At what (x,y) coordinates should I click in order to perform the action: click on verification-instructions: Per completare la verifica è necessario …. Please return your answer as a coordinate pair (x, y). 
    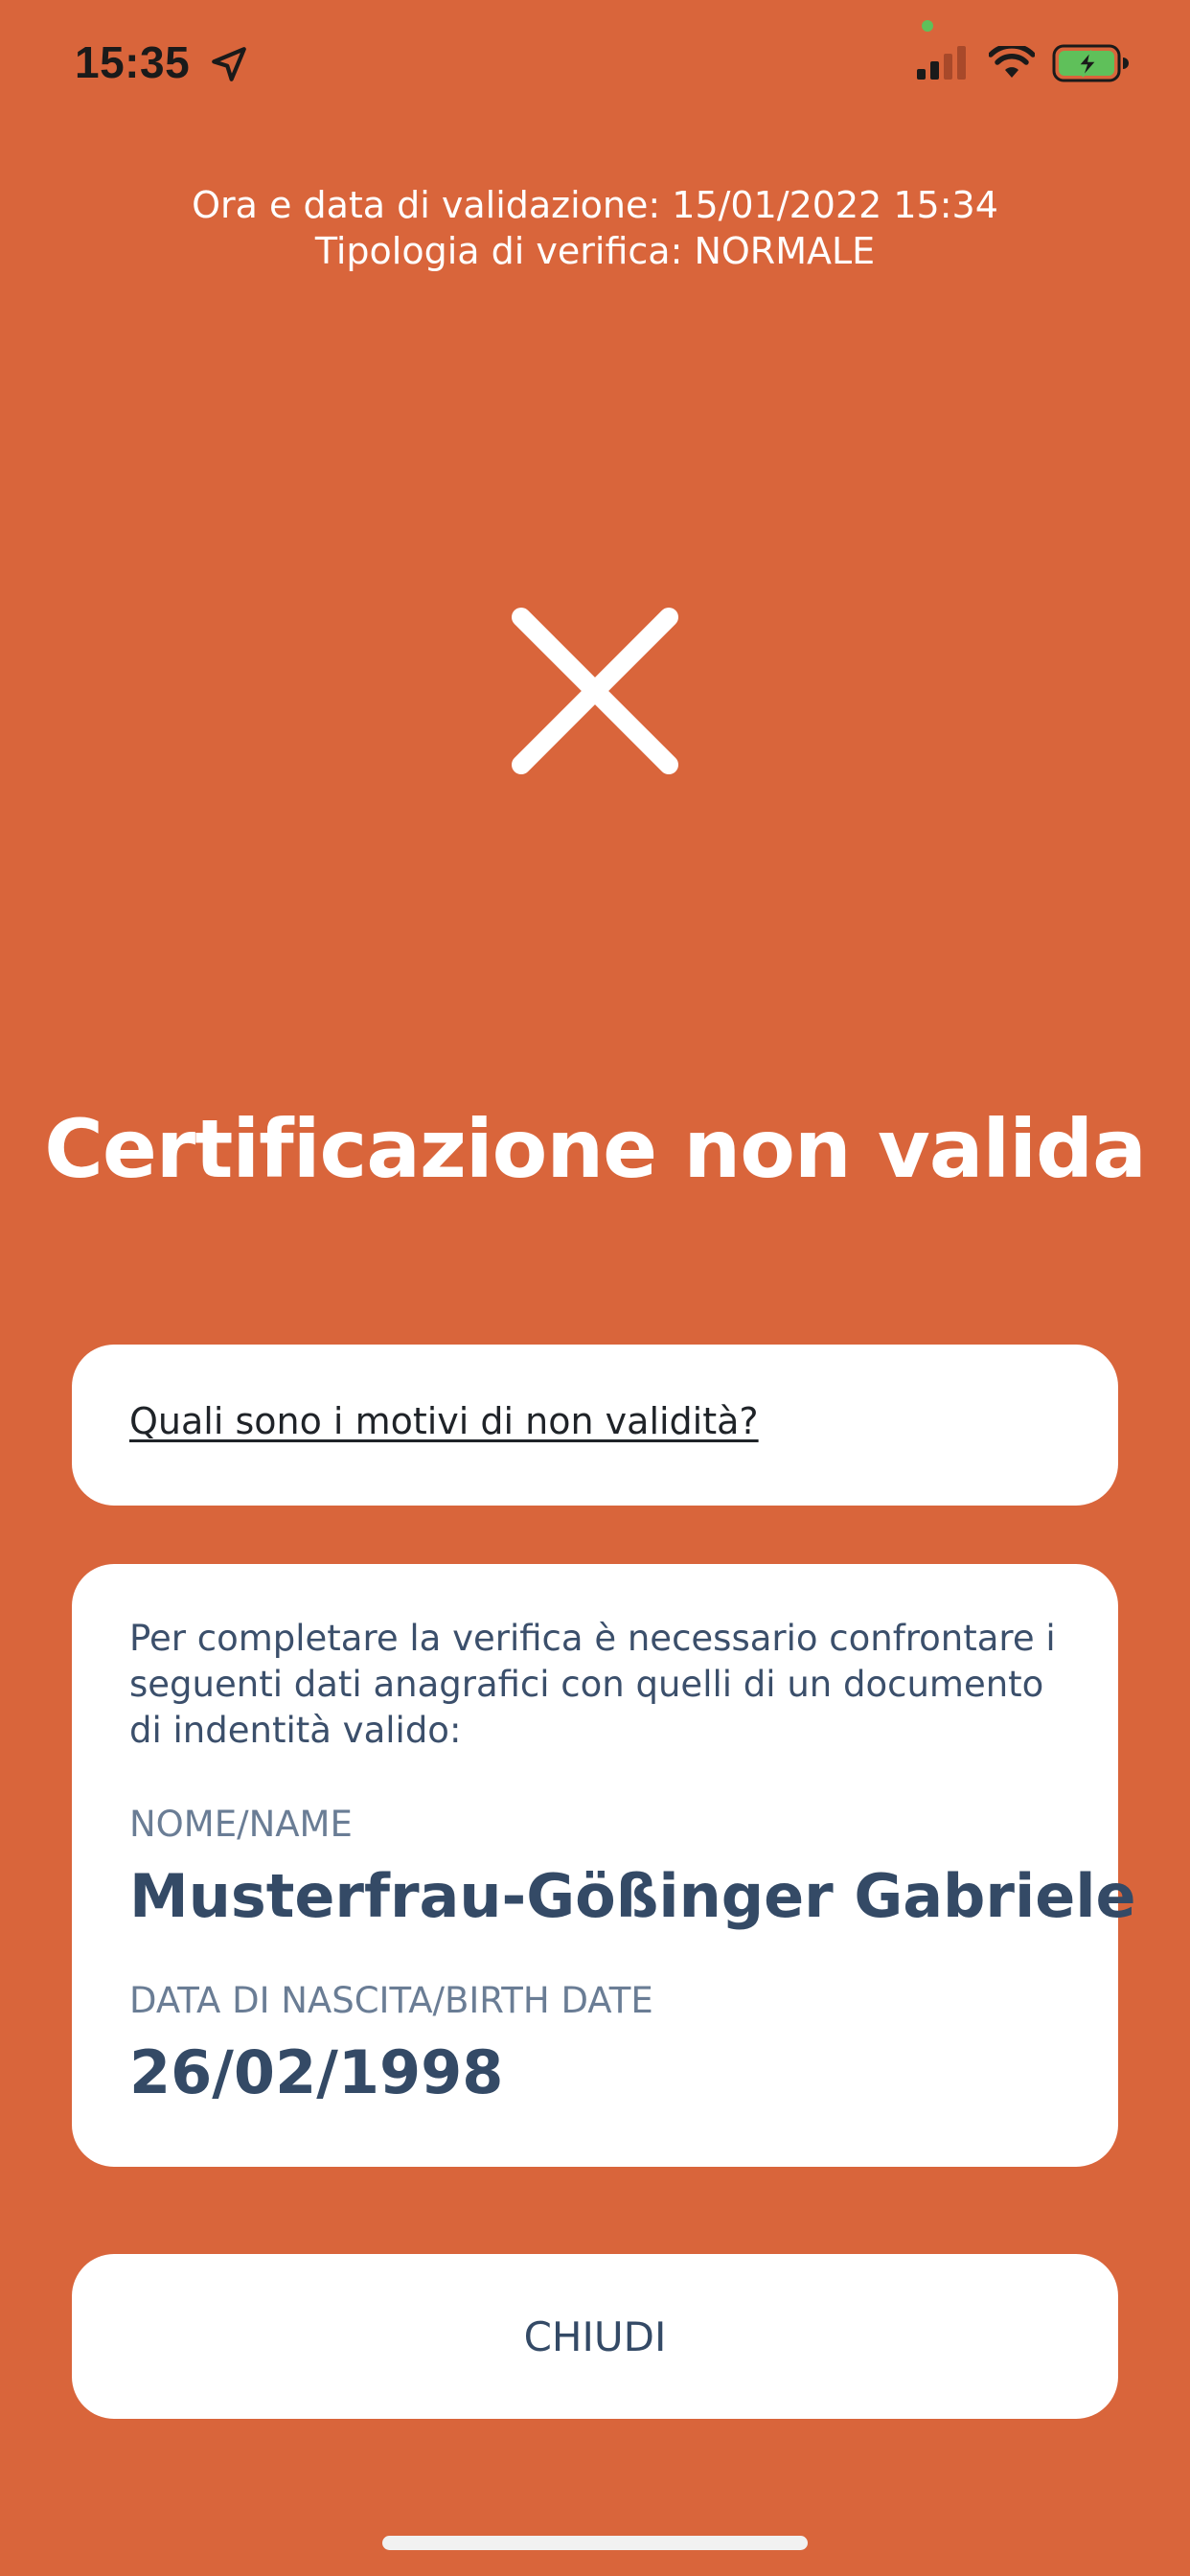
    Looking at the image, I should click on (592, 1684).